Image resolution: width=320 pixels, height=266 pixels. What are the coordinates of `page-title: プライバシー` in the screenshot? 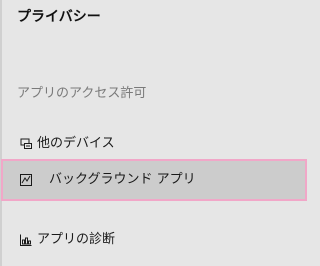 It's located at (59, 17).